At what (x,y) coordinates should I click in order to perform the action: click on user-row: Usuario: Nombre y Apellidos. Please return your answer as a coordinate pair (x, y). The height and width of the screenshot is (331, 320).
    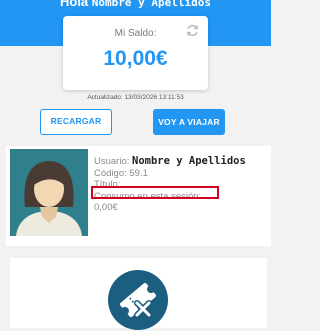
    Looking at the image, I should click on (170, 161).